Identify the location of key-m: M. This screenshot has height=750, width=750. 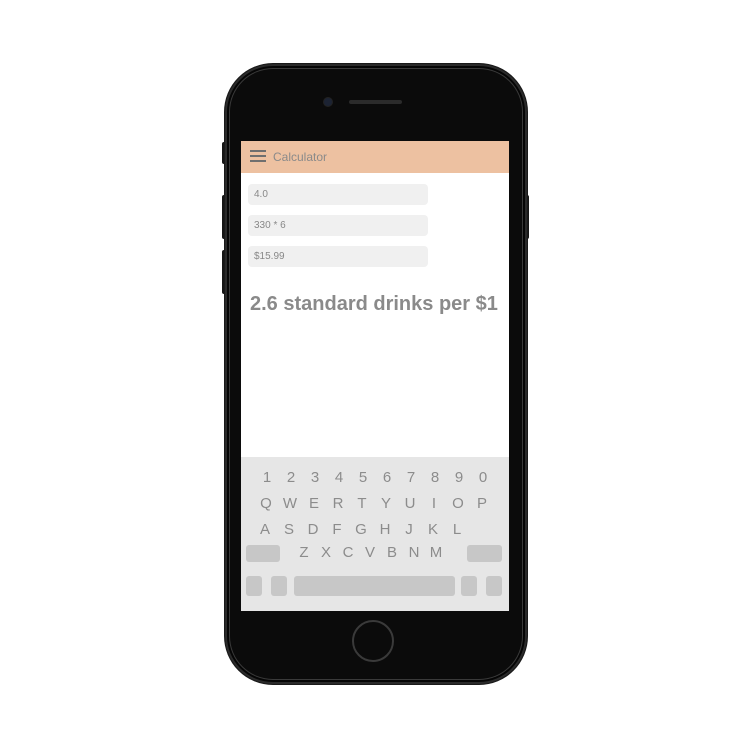
(436, 552).